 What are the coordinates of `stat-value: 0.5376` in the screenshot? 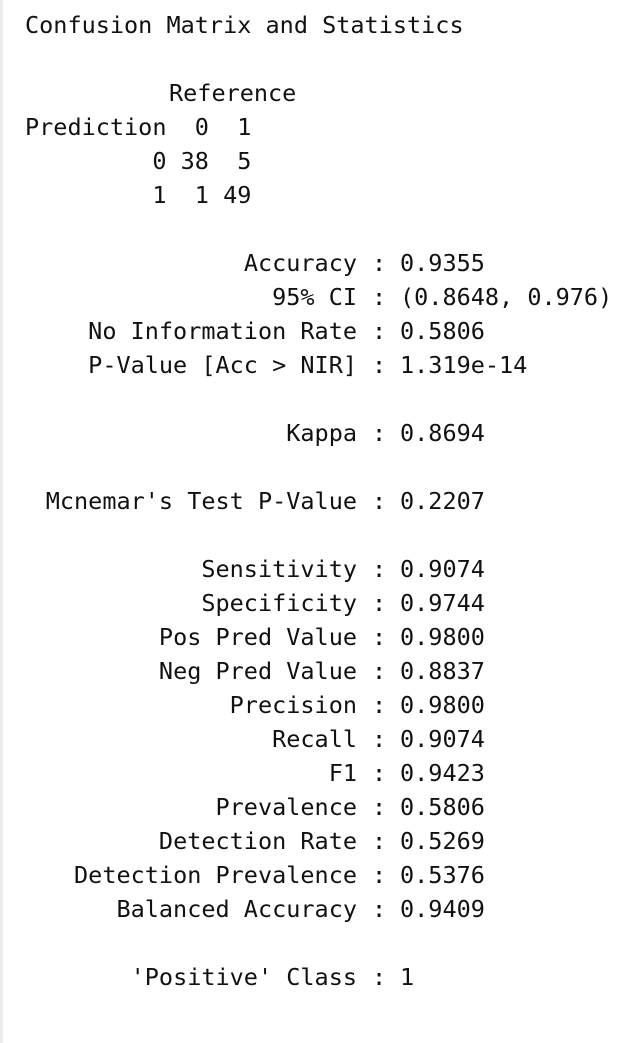 It's located at (442, 875).